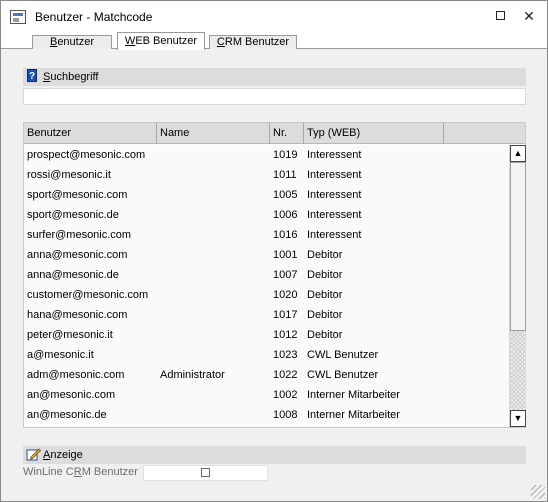 This screenshot has width=548, height=502. Describe the element at coordinates (18, 17) in the screenshot. I see `app-window-icon` at that location.